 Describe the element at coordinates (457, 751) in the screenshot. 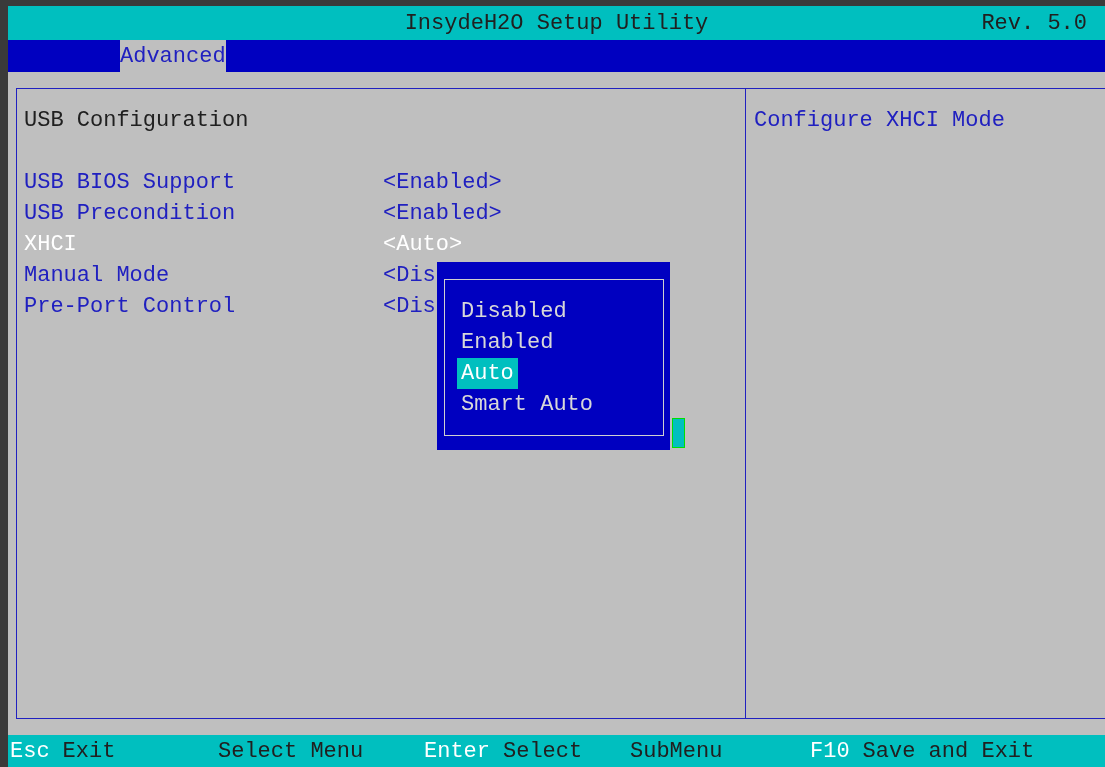

I see `key-label: Enter` at that location.